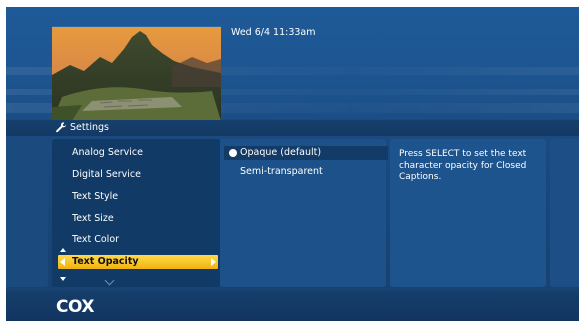 This screenshot has height=327, width=585. I want to click on menu-item-analog-service: Analog Service, so click(107, 152).